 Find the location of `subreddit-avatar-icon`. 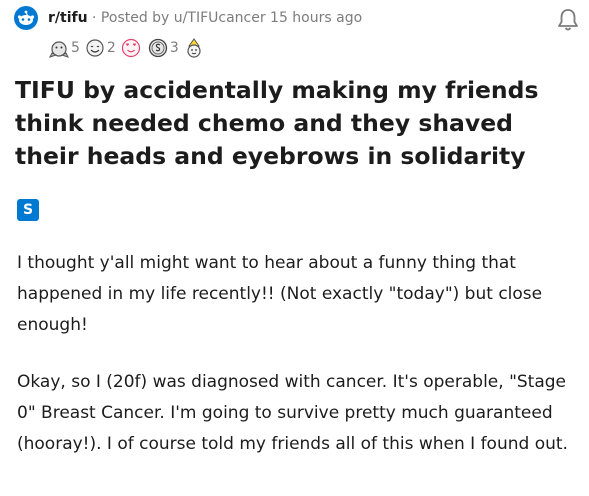

subreddit-avatar-icon is located at coordinates (26, 18).